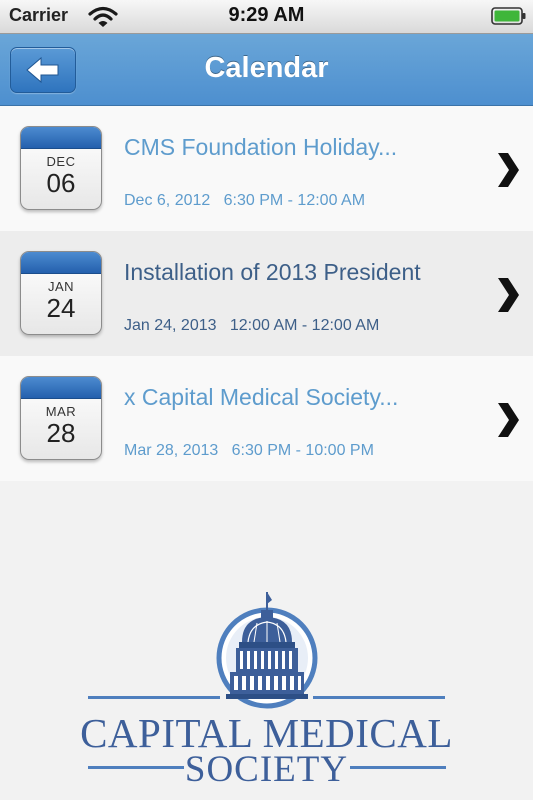  I want to click on event-month: JAN, so click(61, 286).